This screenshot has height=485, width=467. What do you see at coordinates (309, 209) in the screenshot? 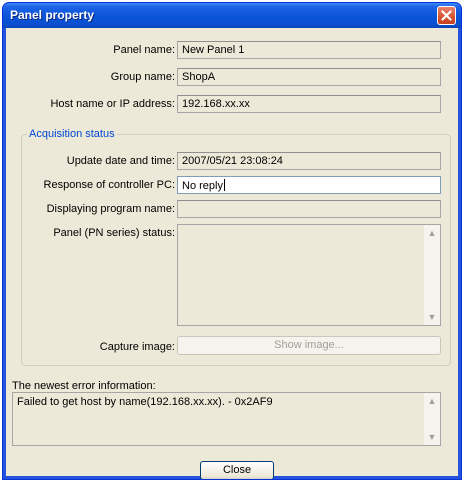
I see `program-name-field` at bounding box center [309, 209].